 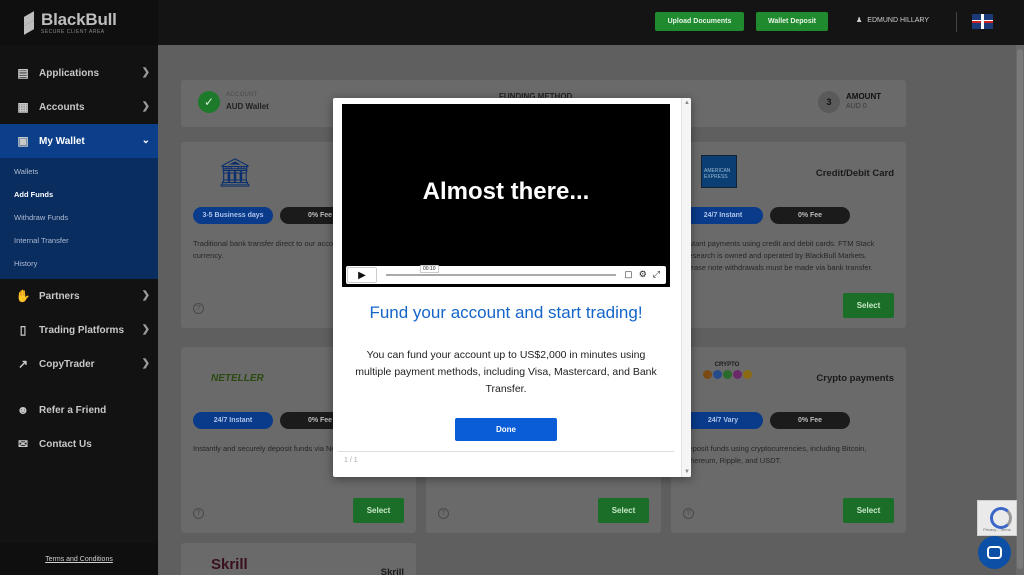 I want to click on sidebar-item-accounts: ▦ Accounts ❯, so click(x=79, y=107).